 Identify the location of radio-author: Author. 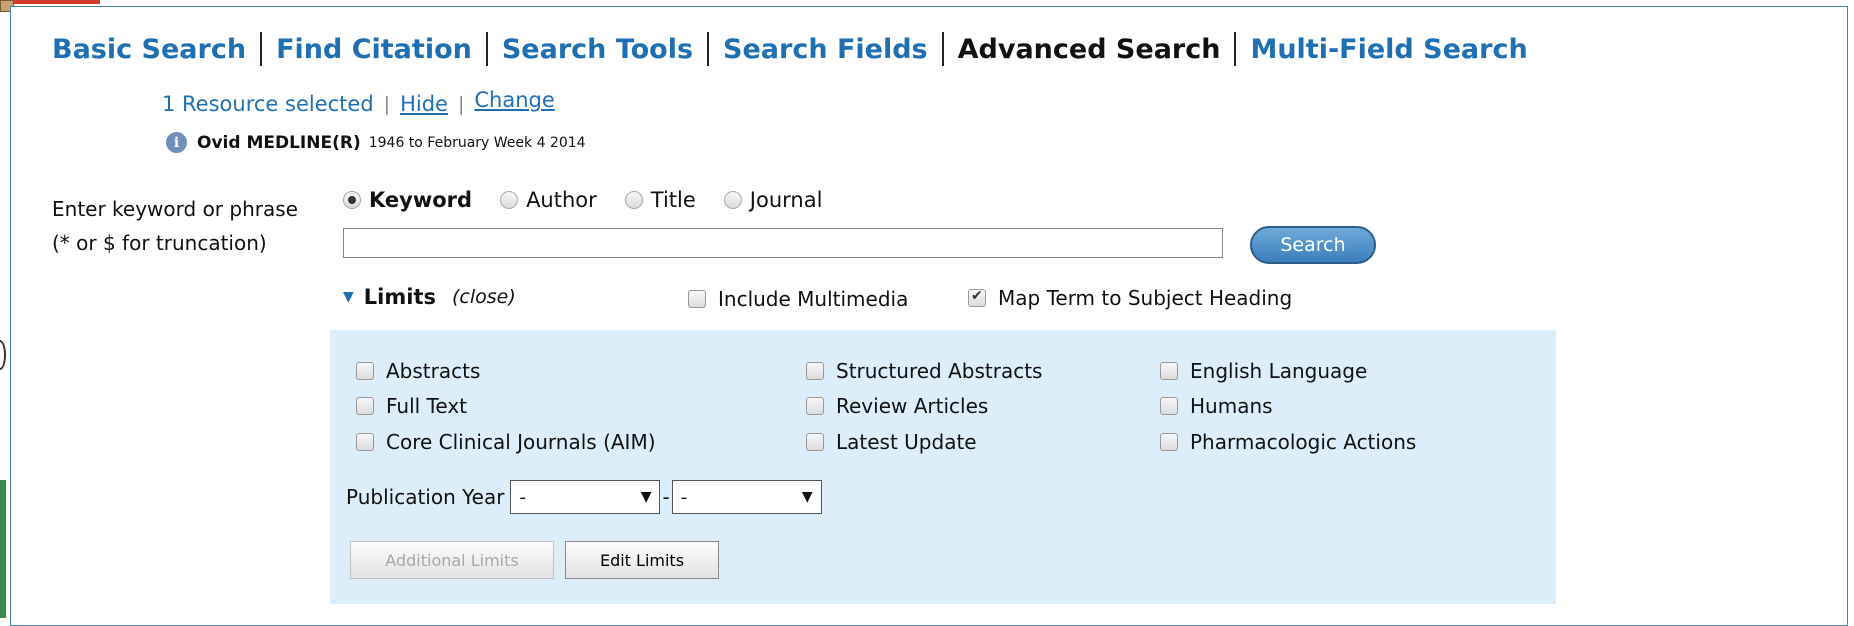
(548, 200).